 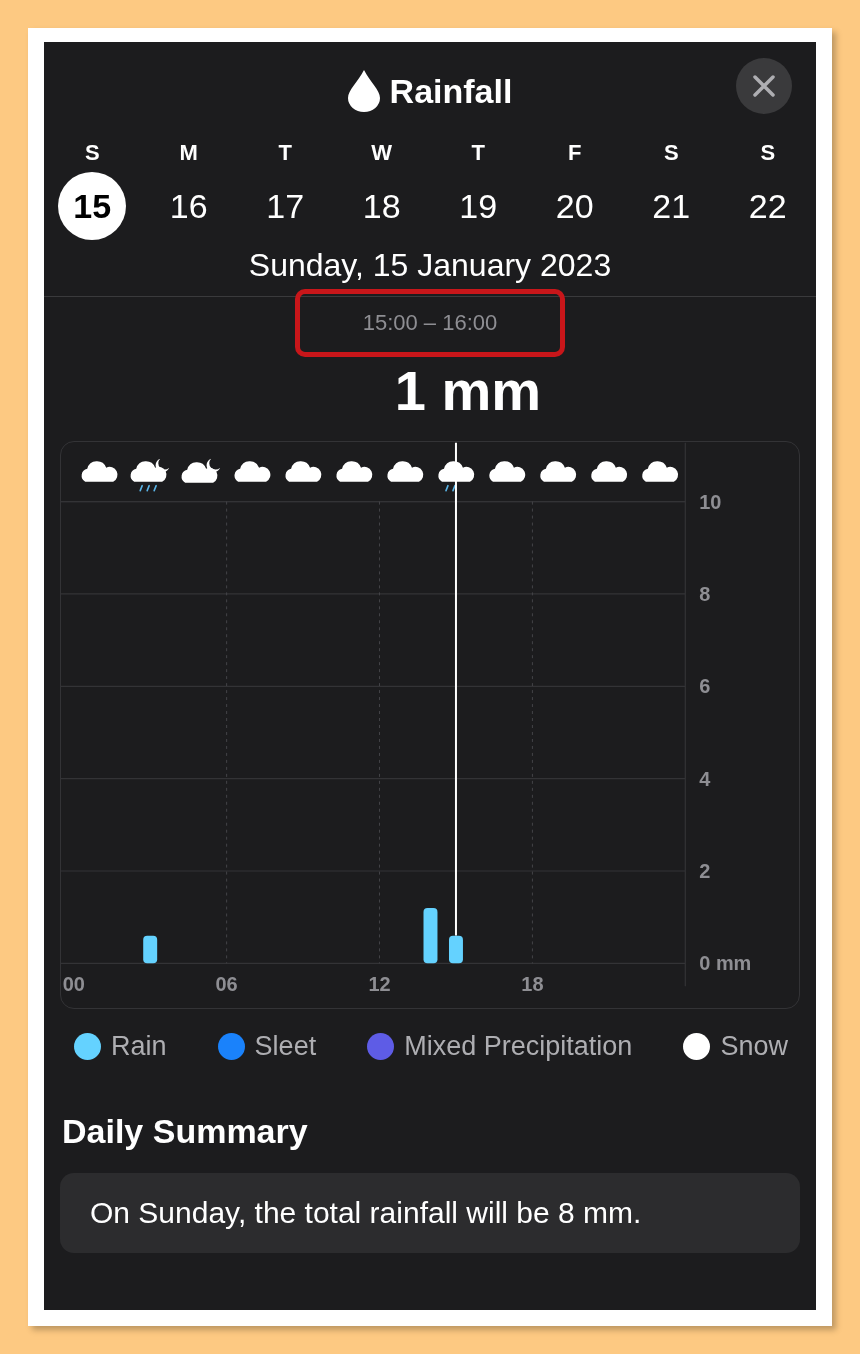 What do you see at coordinates (150, 475) in the screenshot?
I see `cloud-moon-rain-icon` at bounding box center [150, 475].